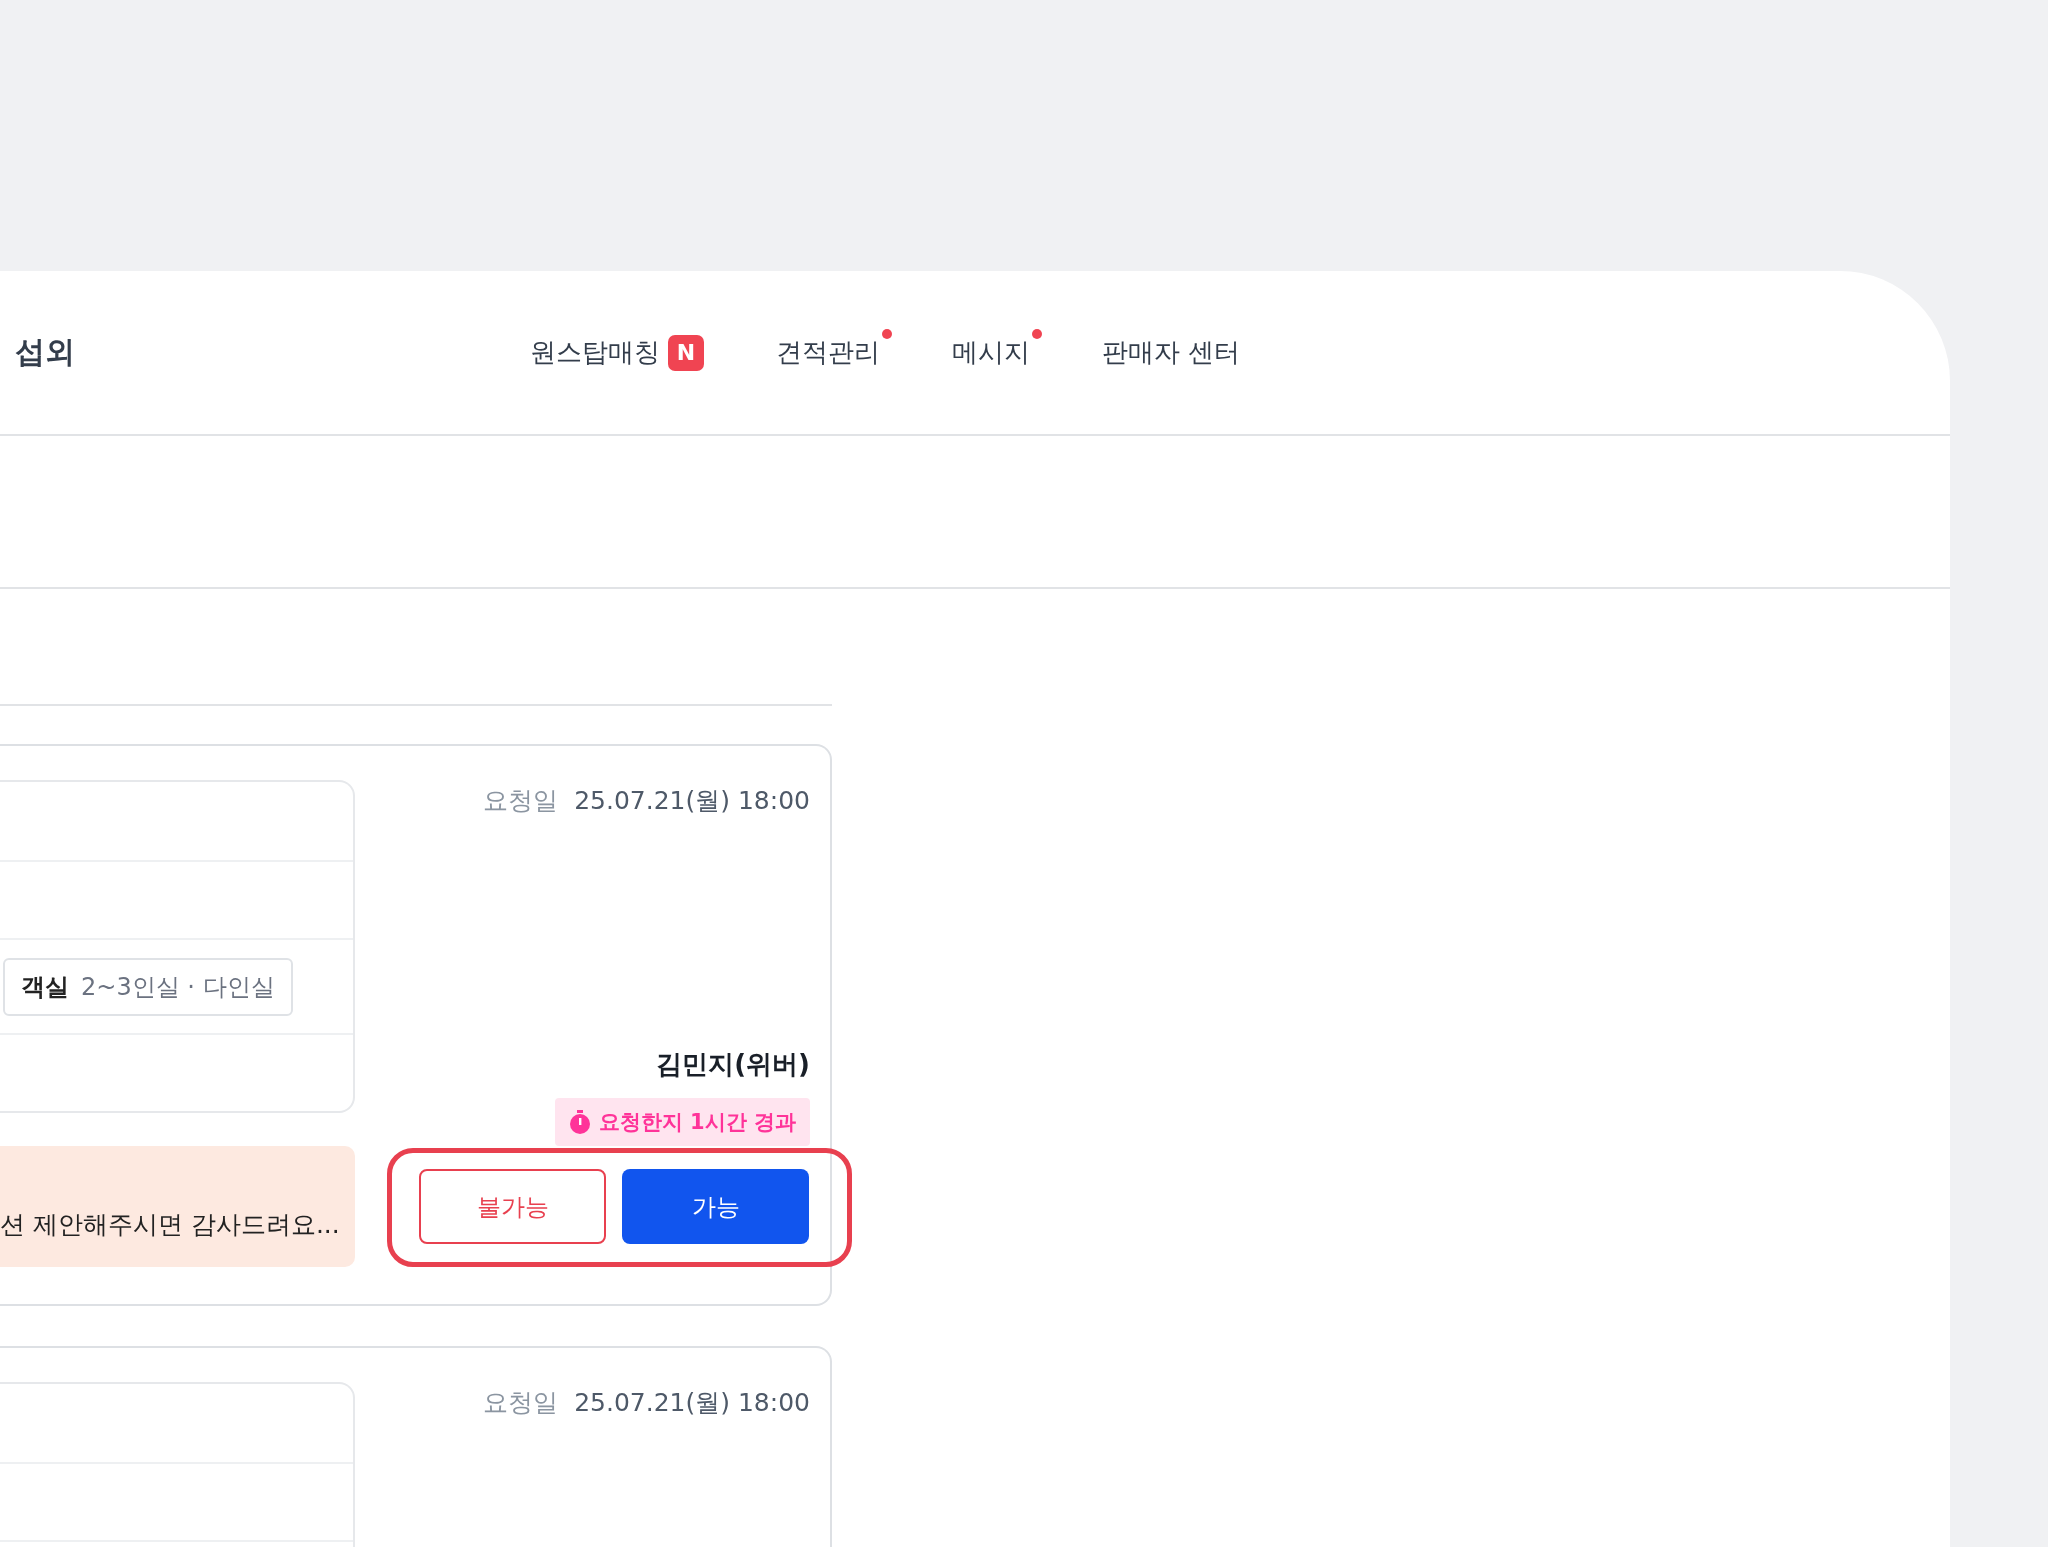  I want to click on new-badge: N, so click(686, 352).